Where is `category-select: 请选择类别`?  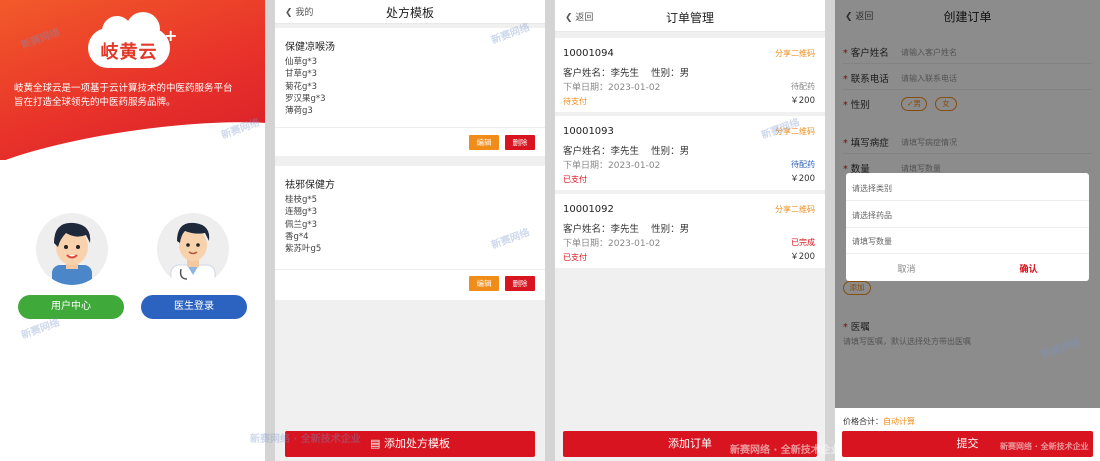
category-select: 请选择类别 is located at coordinates (872, 188).